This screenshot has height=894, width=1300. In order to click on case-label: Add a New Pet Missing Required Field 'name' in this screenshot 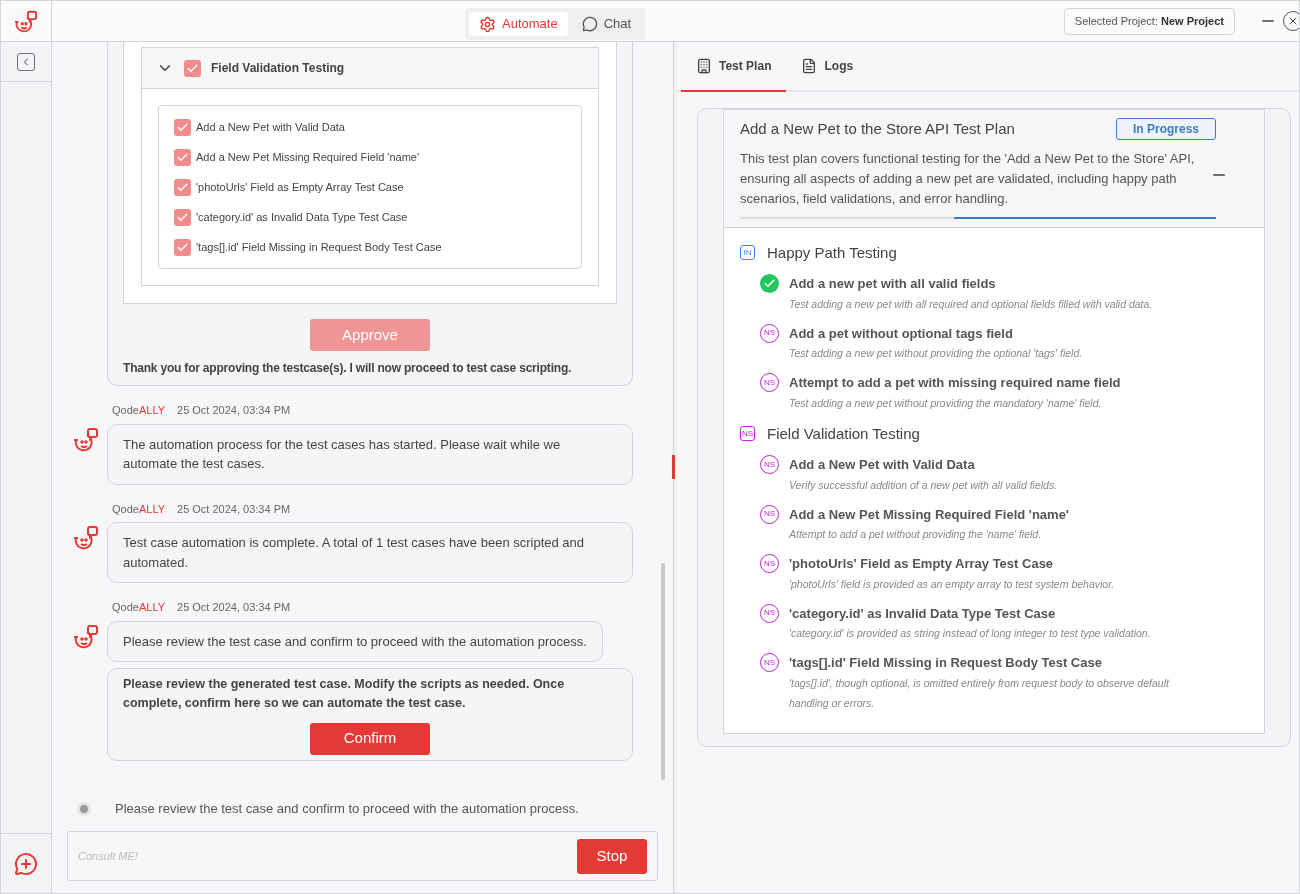, I will do `click(308, 157)`.